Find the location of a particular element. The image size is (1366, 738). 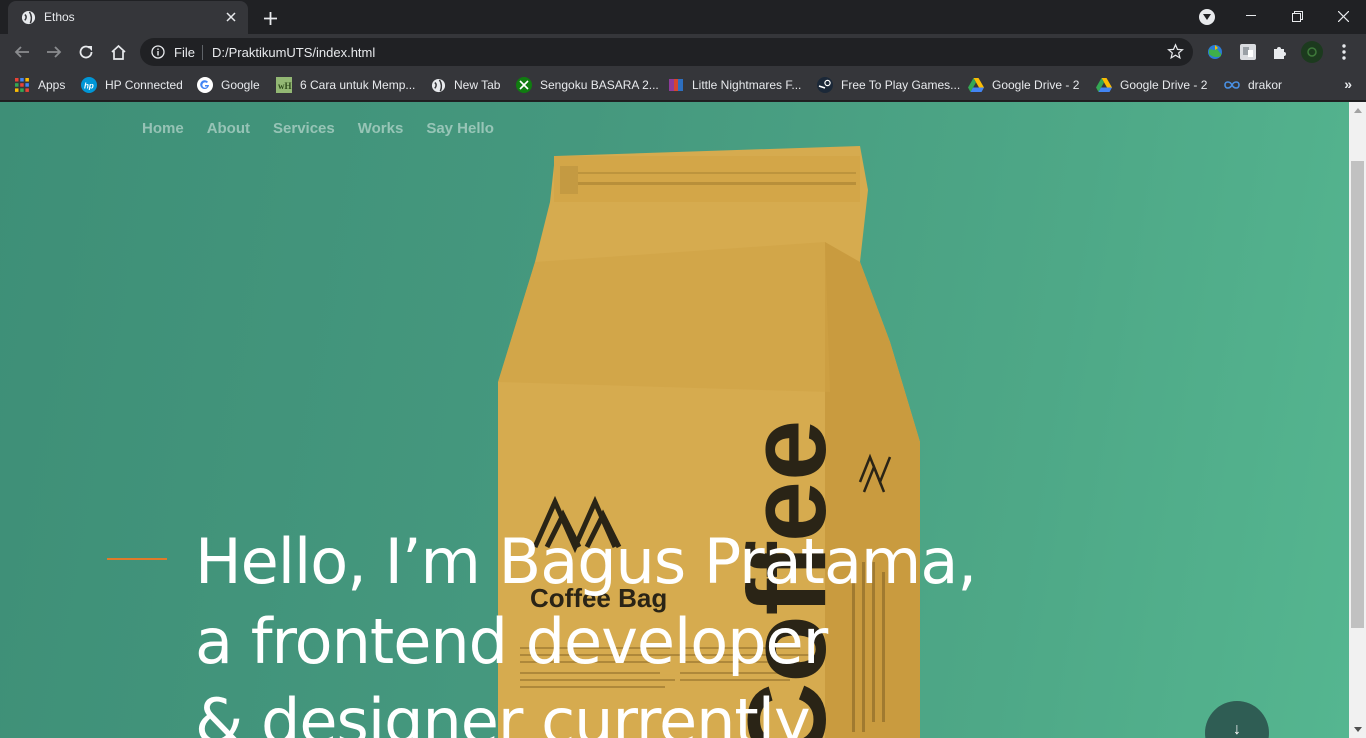

scroll-down-arrow-icon is located at coordinates (1358, 729).